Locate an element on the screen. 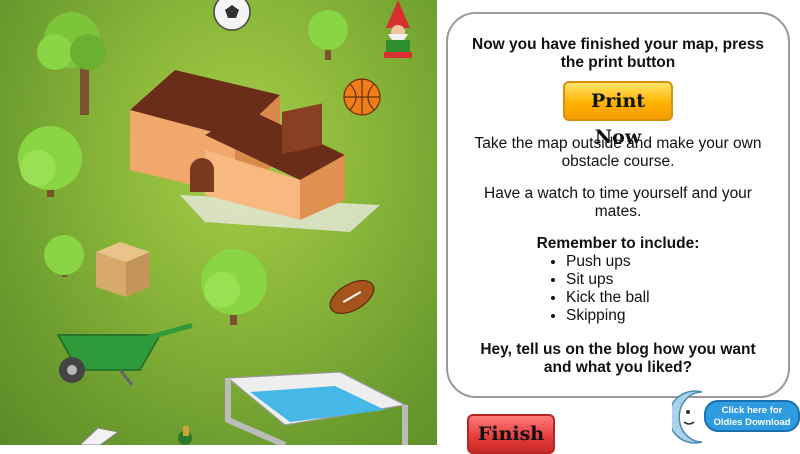  tree-top-left is located at coordinates (71, 63).